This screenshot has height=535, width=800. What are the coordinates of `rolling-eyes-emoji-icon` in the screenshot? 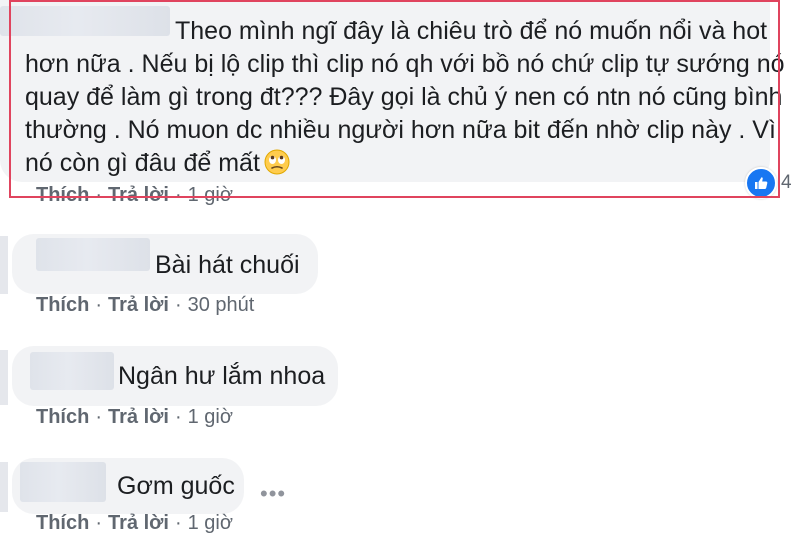 It's located at (277, 165).